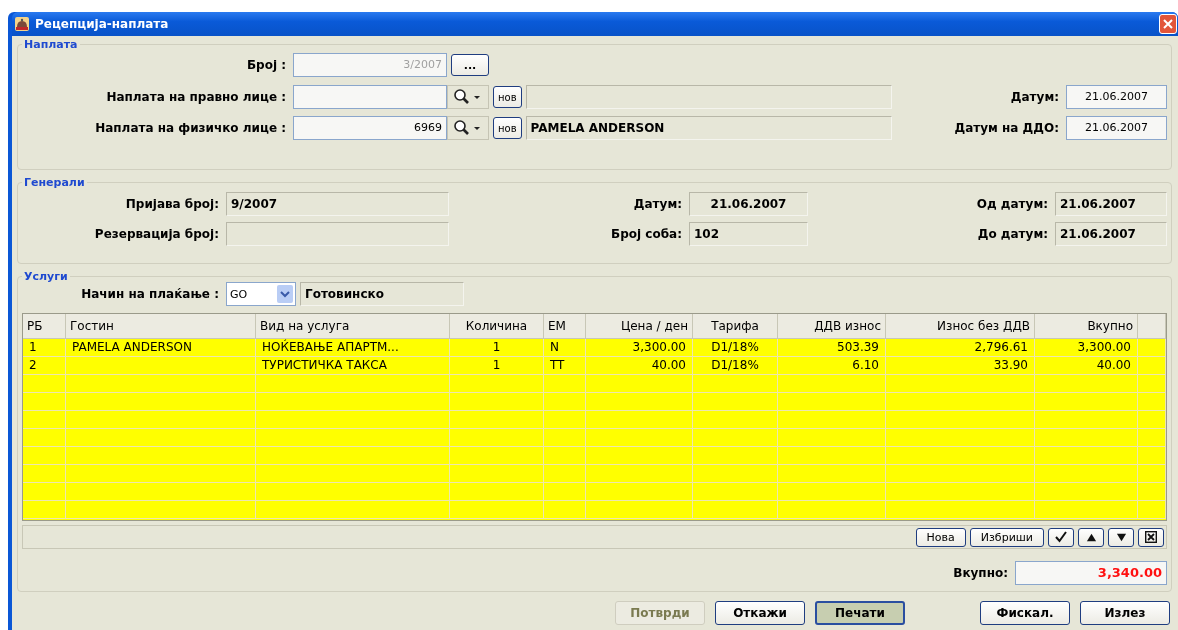 This screenshot has height=630, width=1178. What do you see at coordinates (1091, 573) in the screenshot?
I see `total-field: 3,340.00` at bounding box center [1091, 573].